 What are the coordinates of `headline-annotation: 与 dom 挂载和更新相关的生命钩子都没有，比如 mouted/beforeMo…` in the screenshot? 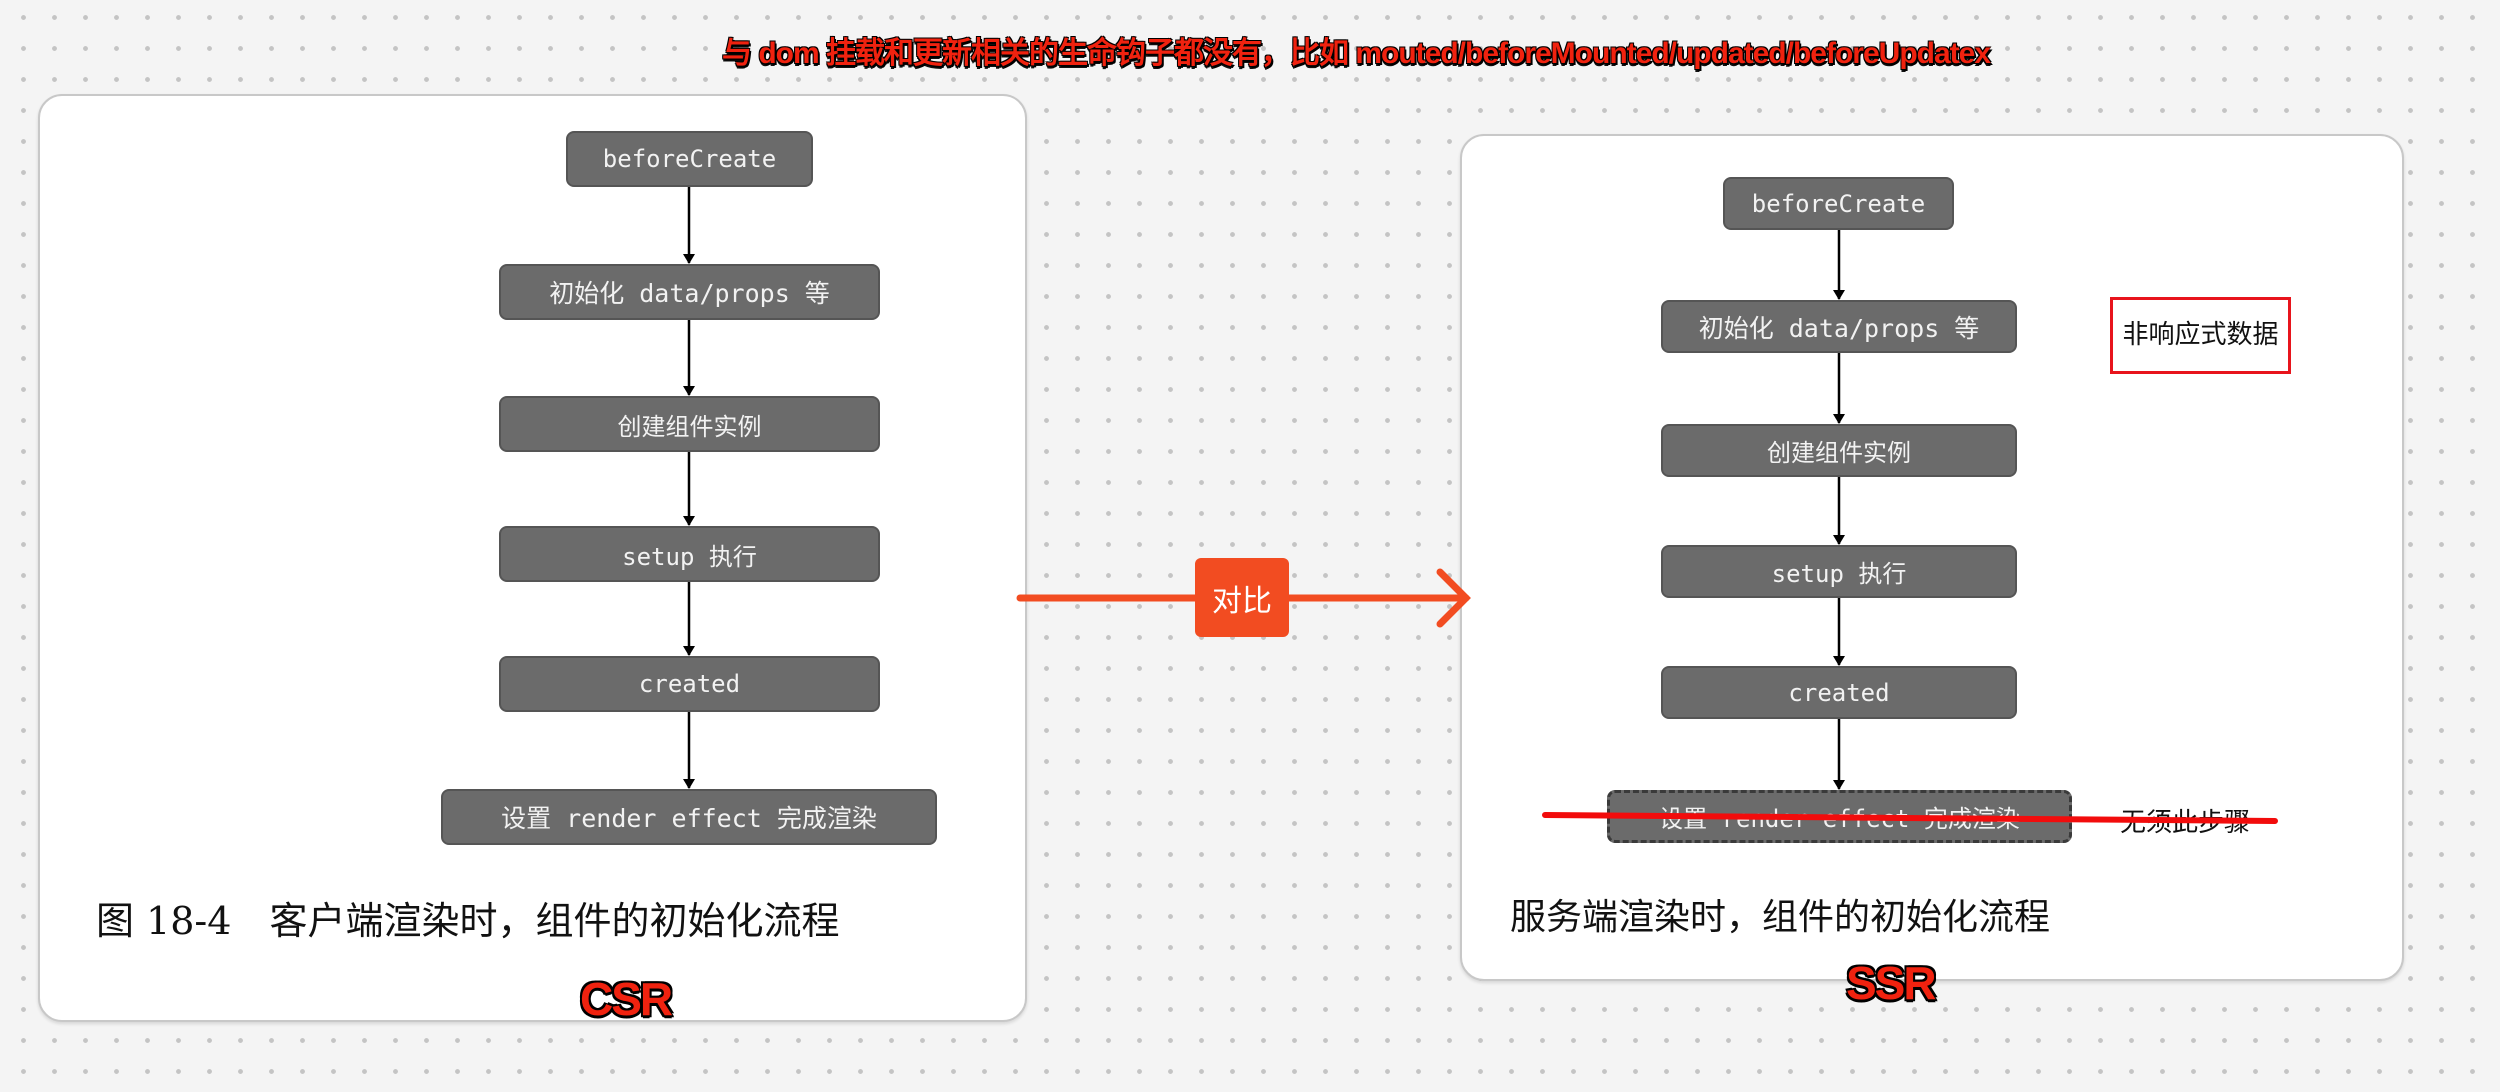 It's located at (1356, 53).